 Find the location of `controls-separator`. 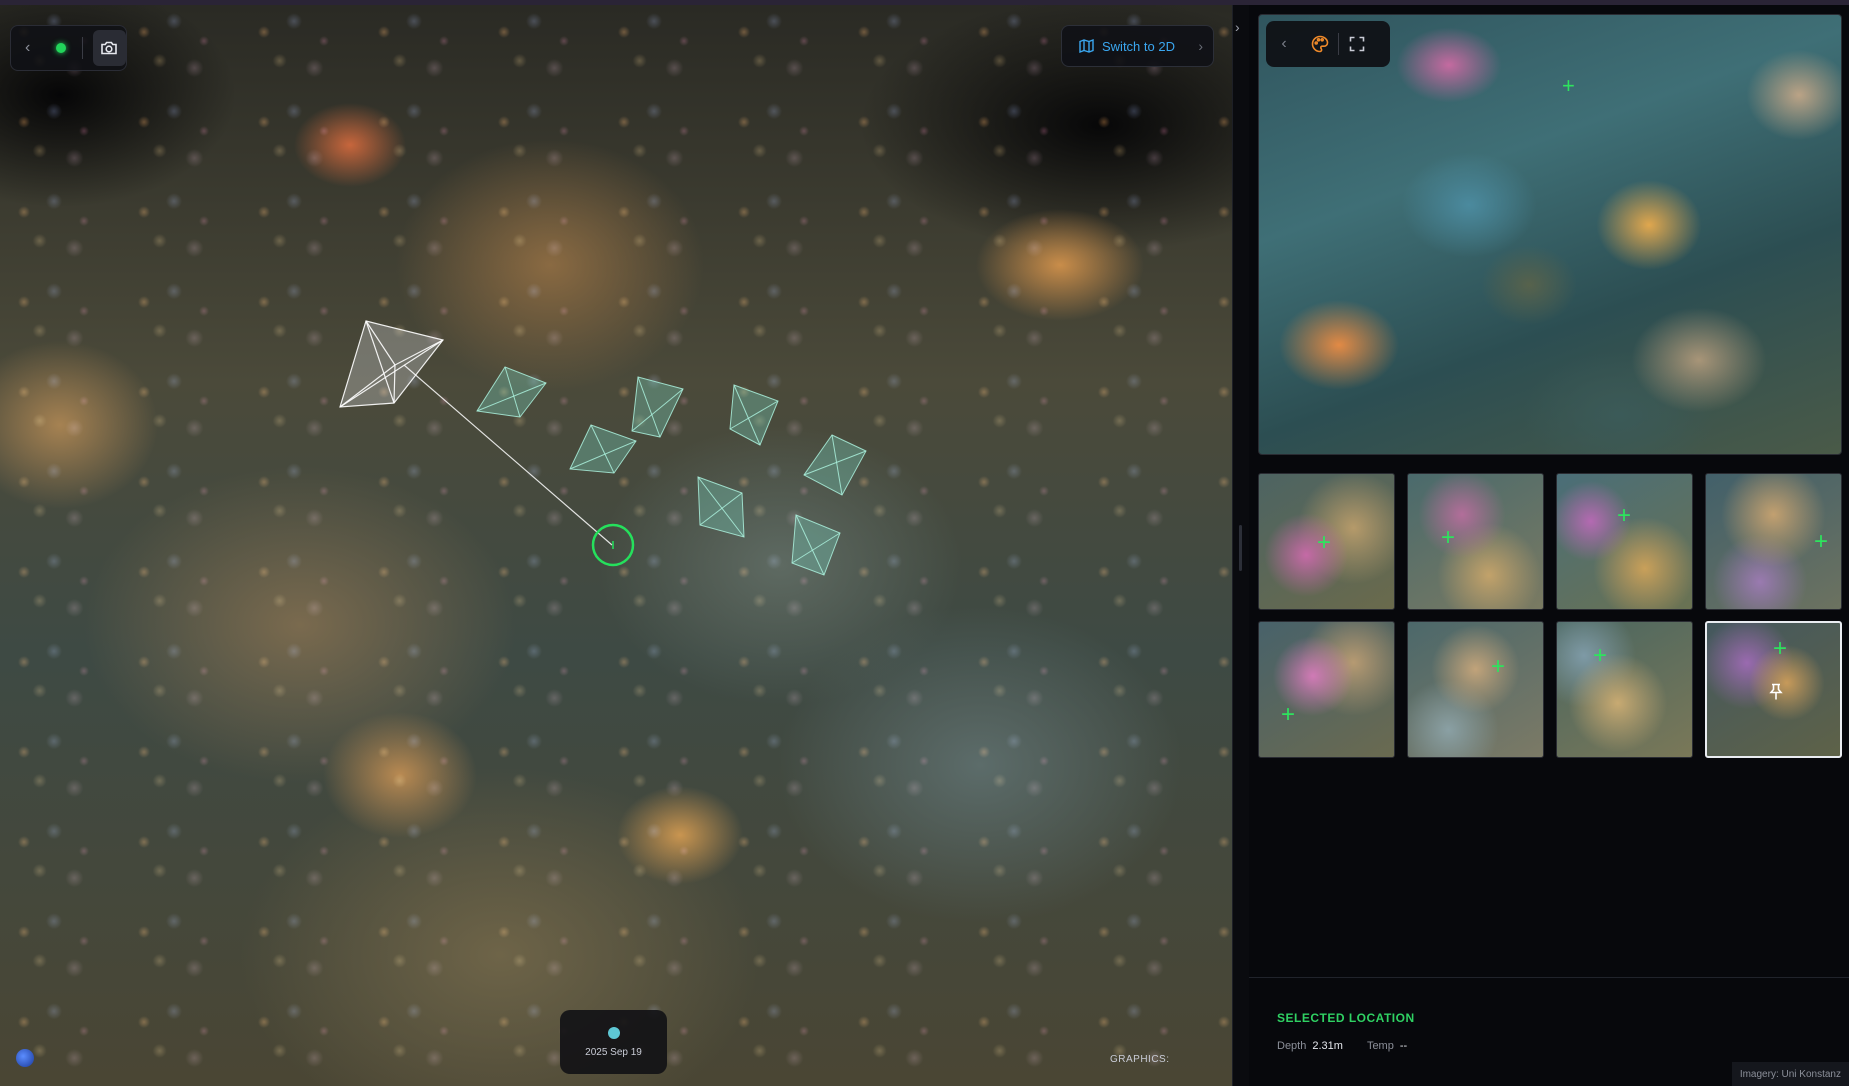

controls-separator is located at coordinates (82, 48).